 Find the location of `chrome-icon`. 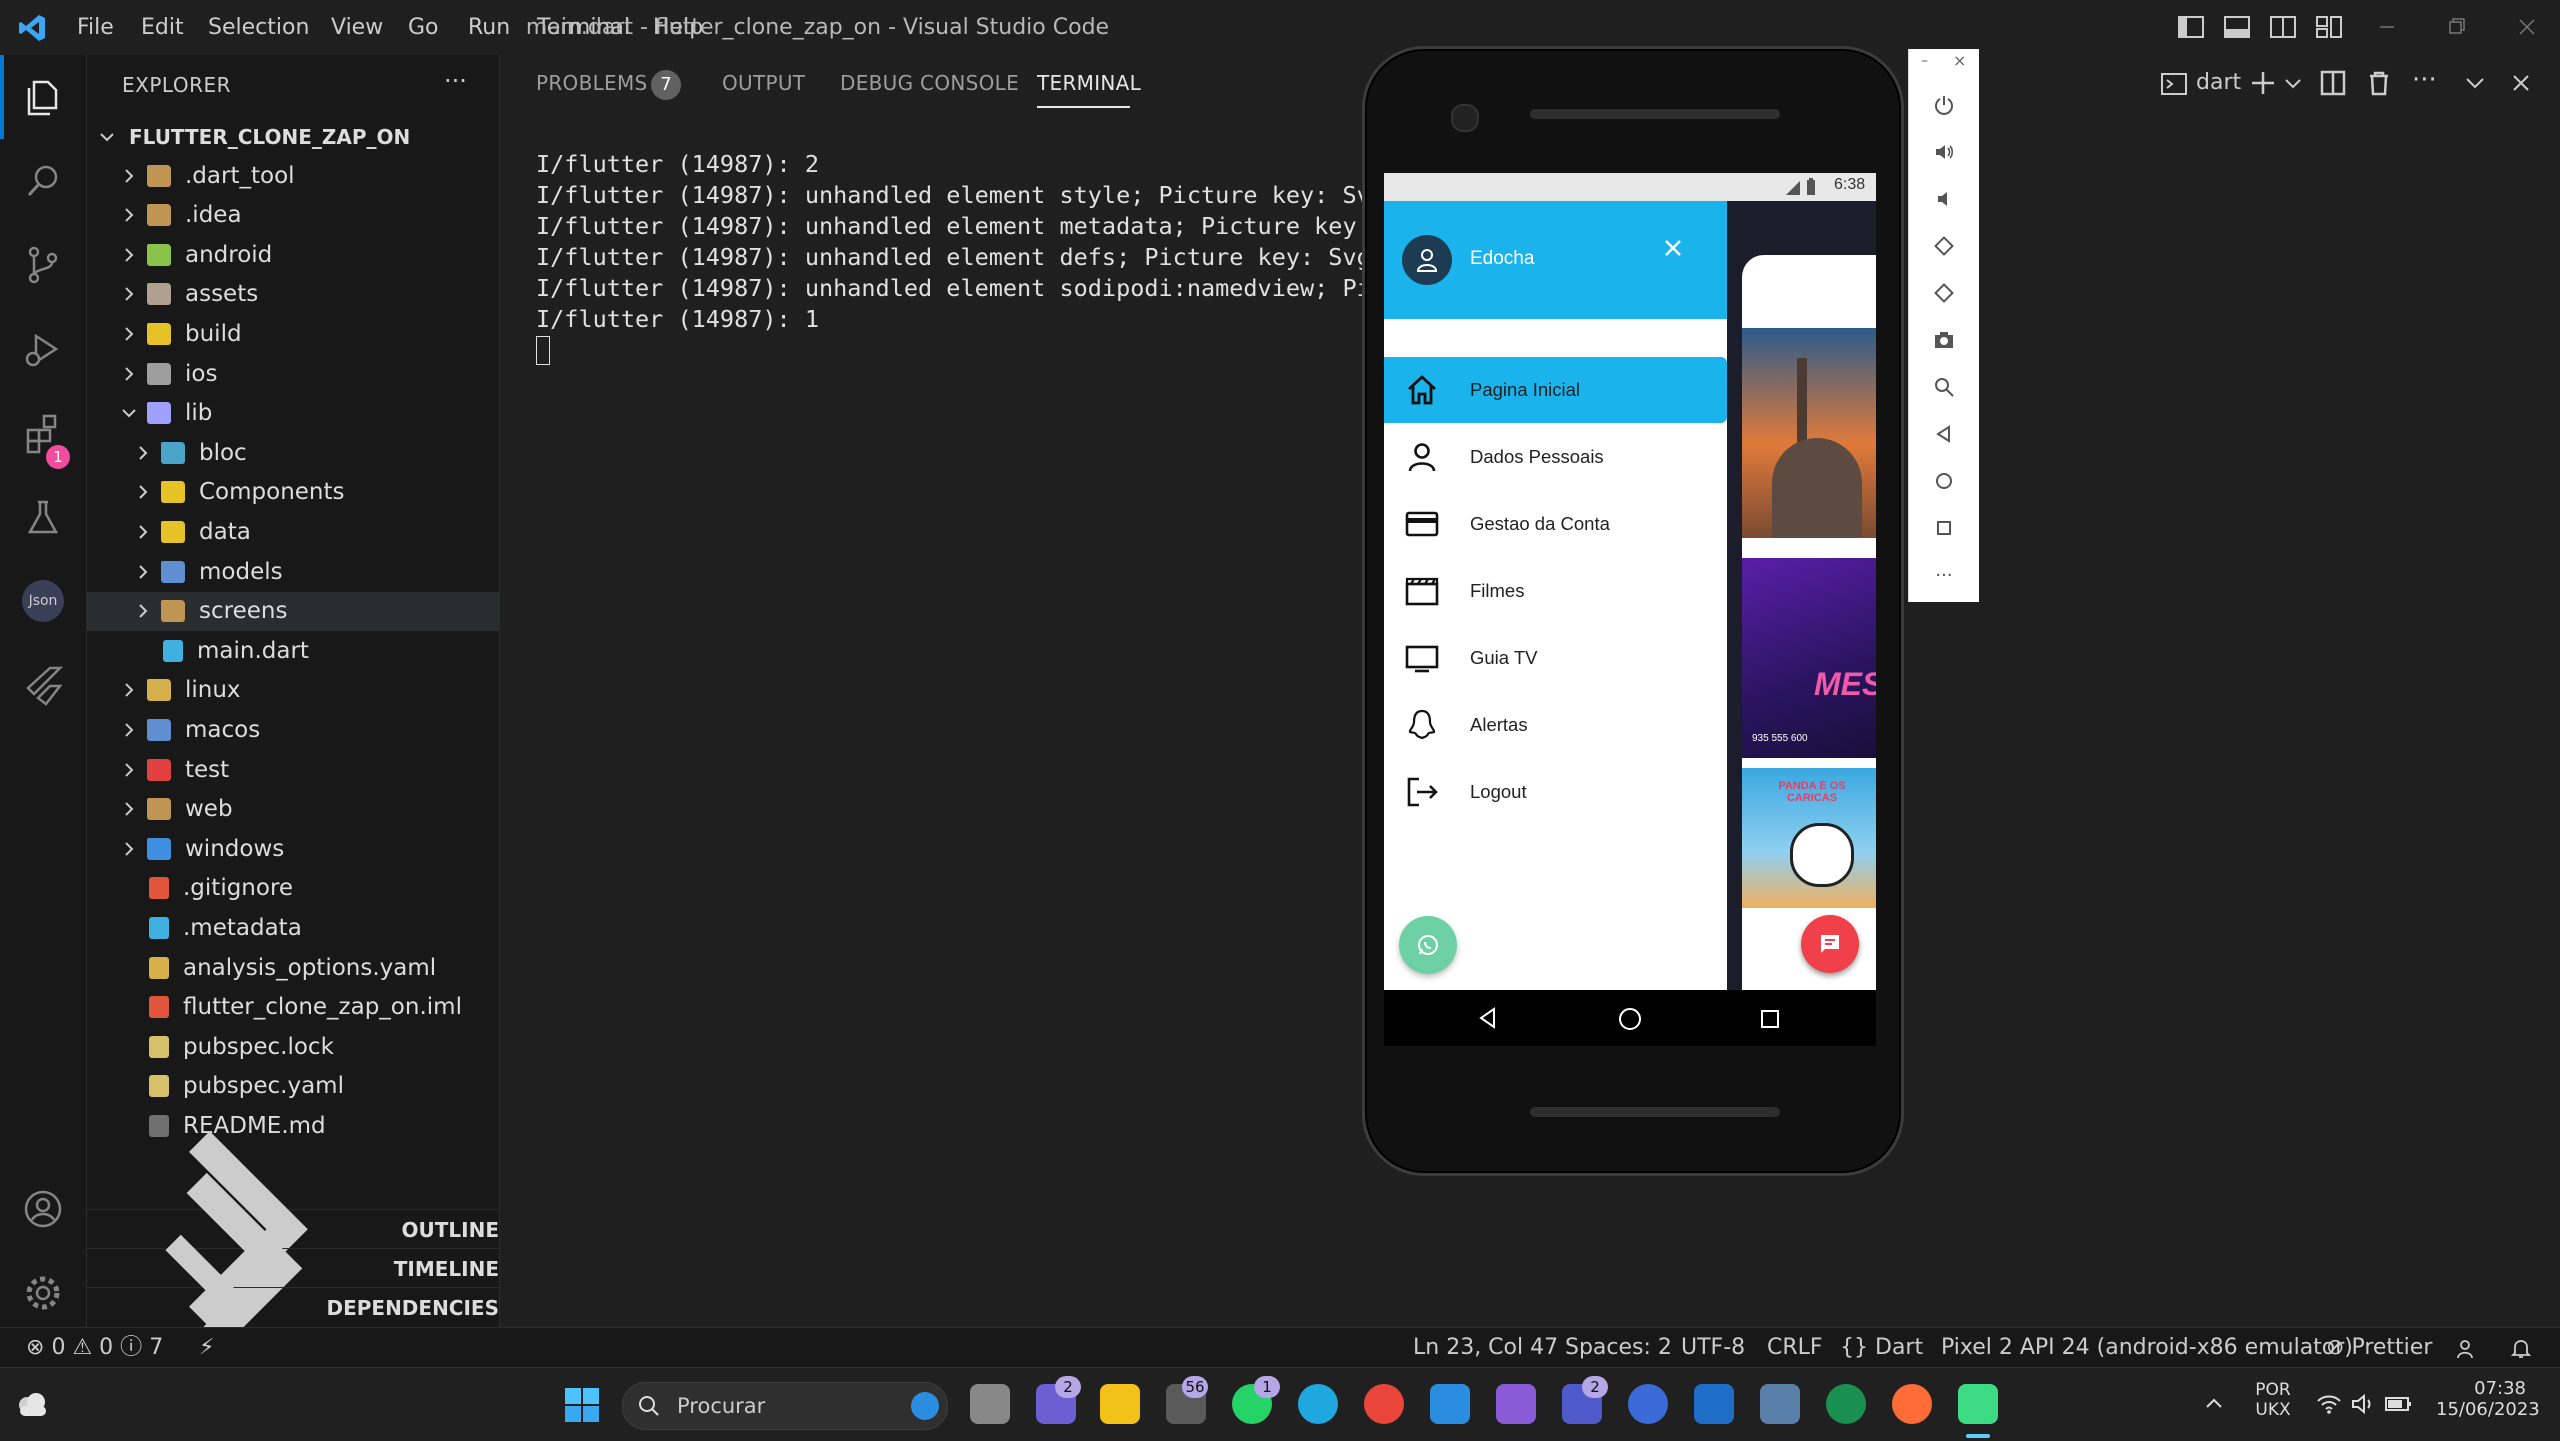

chrome-icon is located at coordinates (1384, 1404).